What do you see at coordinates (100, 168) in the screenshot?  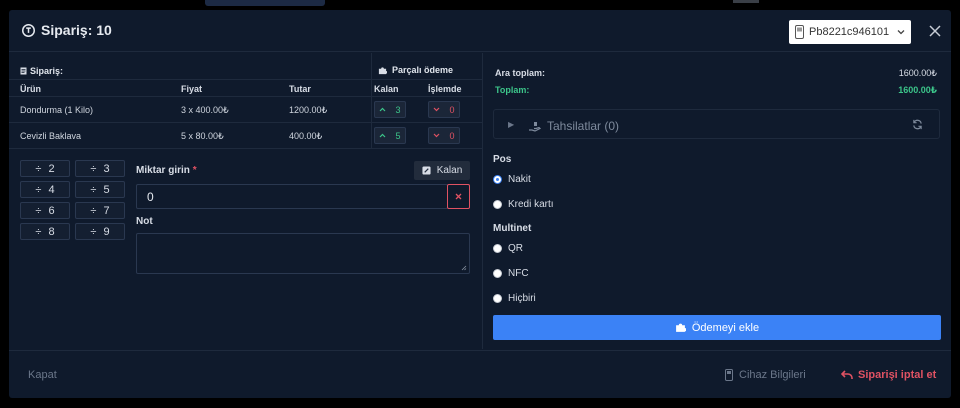 I see `divide-by-3-button: ÷ 3` at bounding box center [100, 168].